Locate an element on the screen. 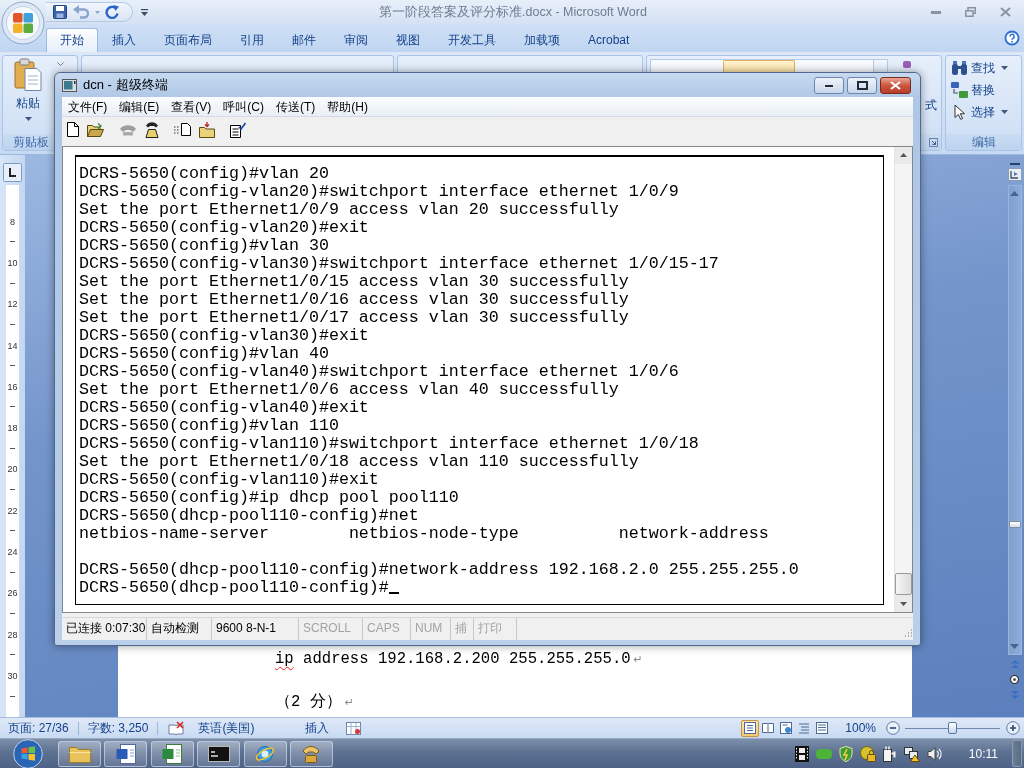 Image resolution: width=1024 pixels, height=768 pixels. ribbon-tab: 开始 is located at coordinates (72, 40).